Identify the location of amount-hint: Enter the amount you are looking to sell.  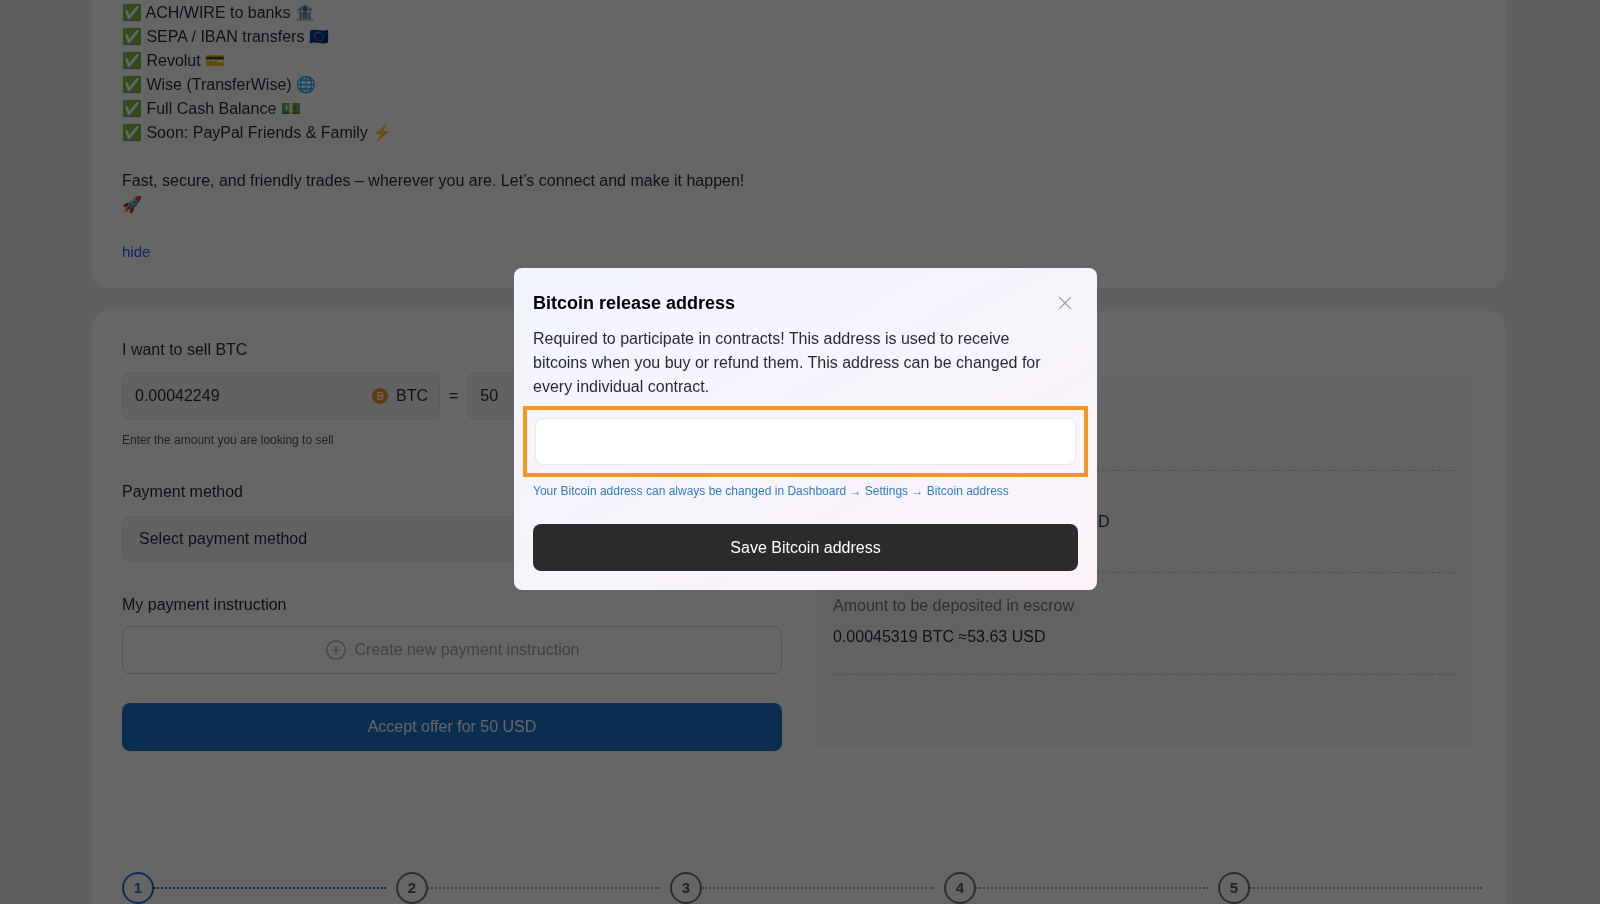
(228, 440).